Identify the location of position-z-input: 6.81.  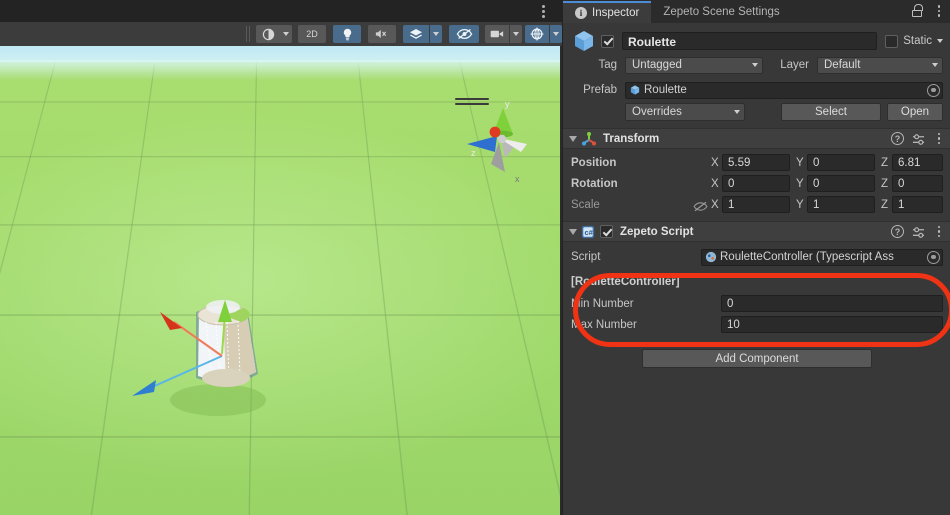
(917, 162).